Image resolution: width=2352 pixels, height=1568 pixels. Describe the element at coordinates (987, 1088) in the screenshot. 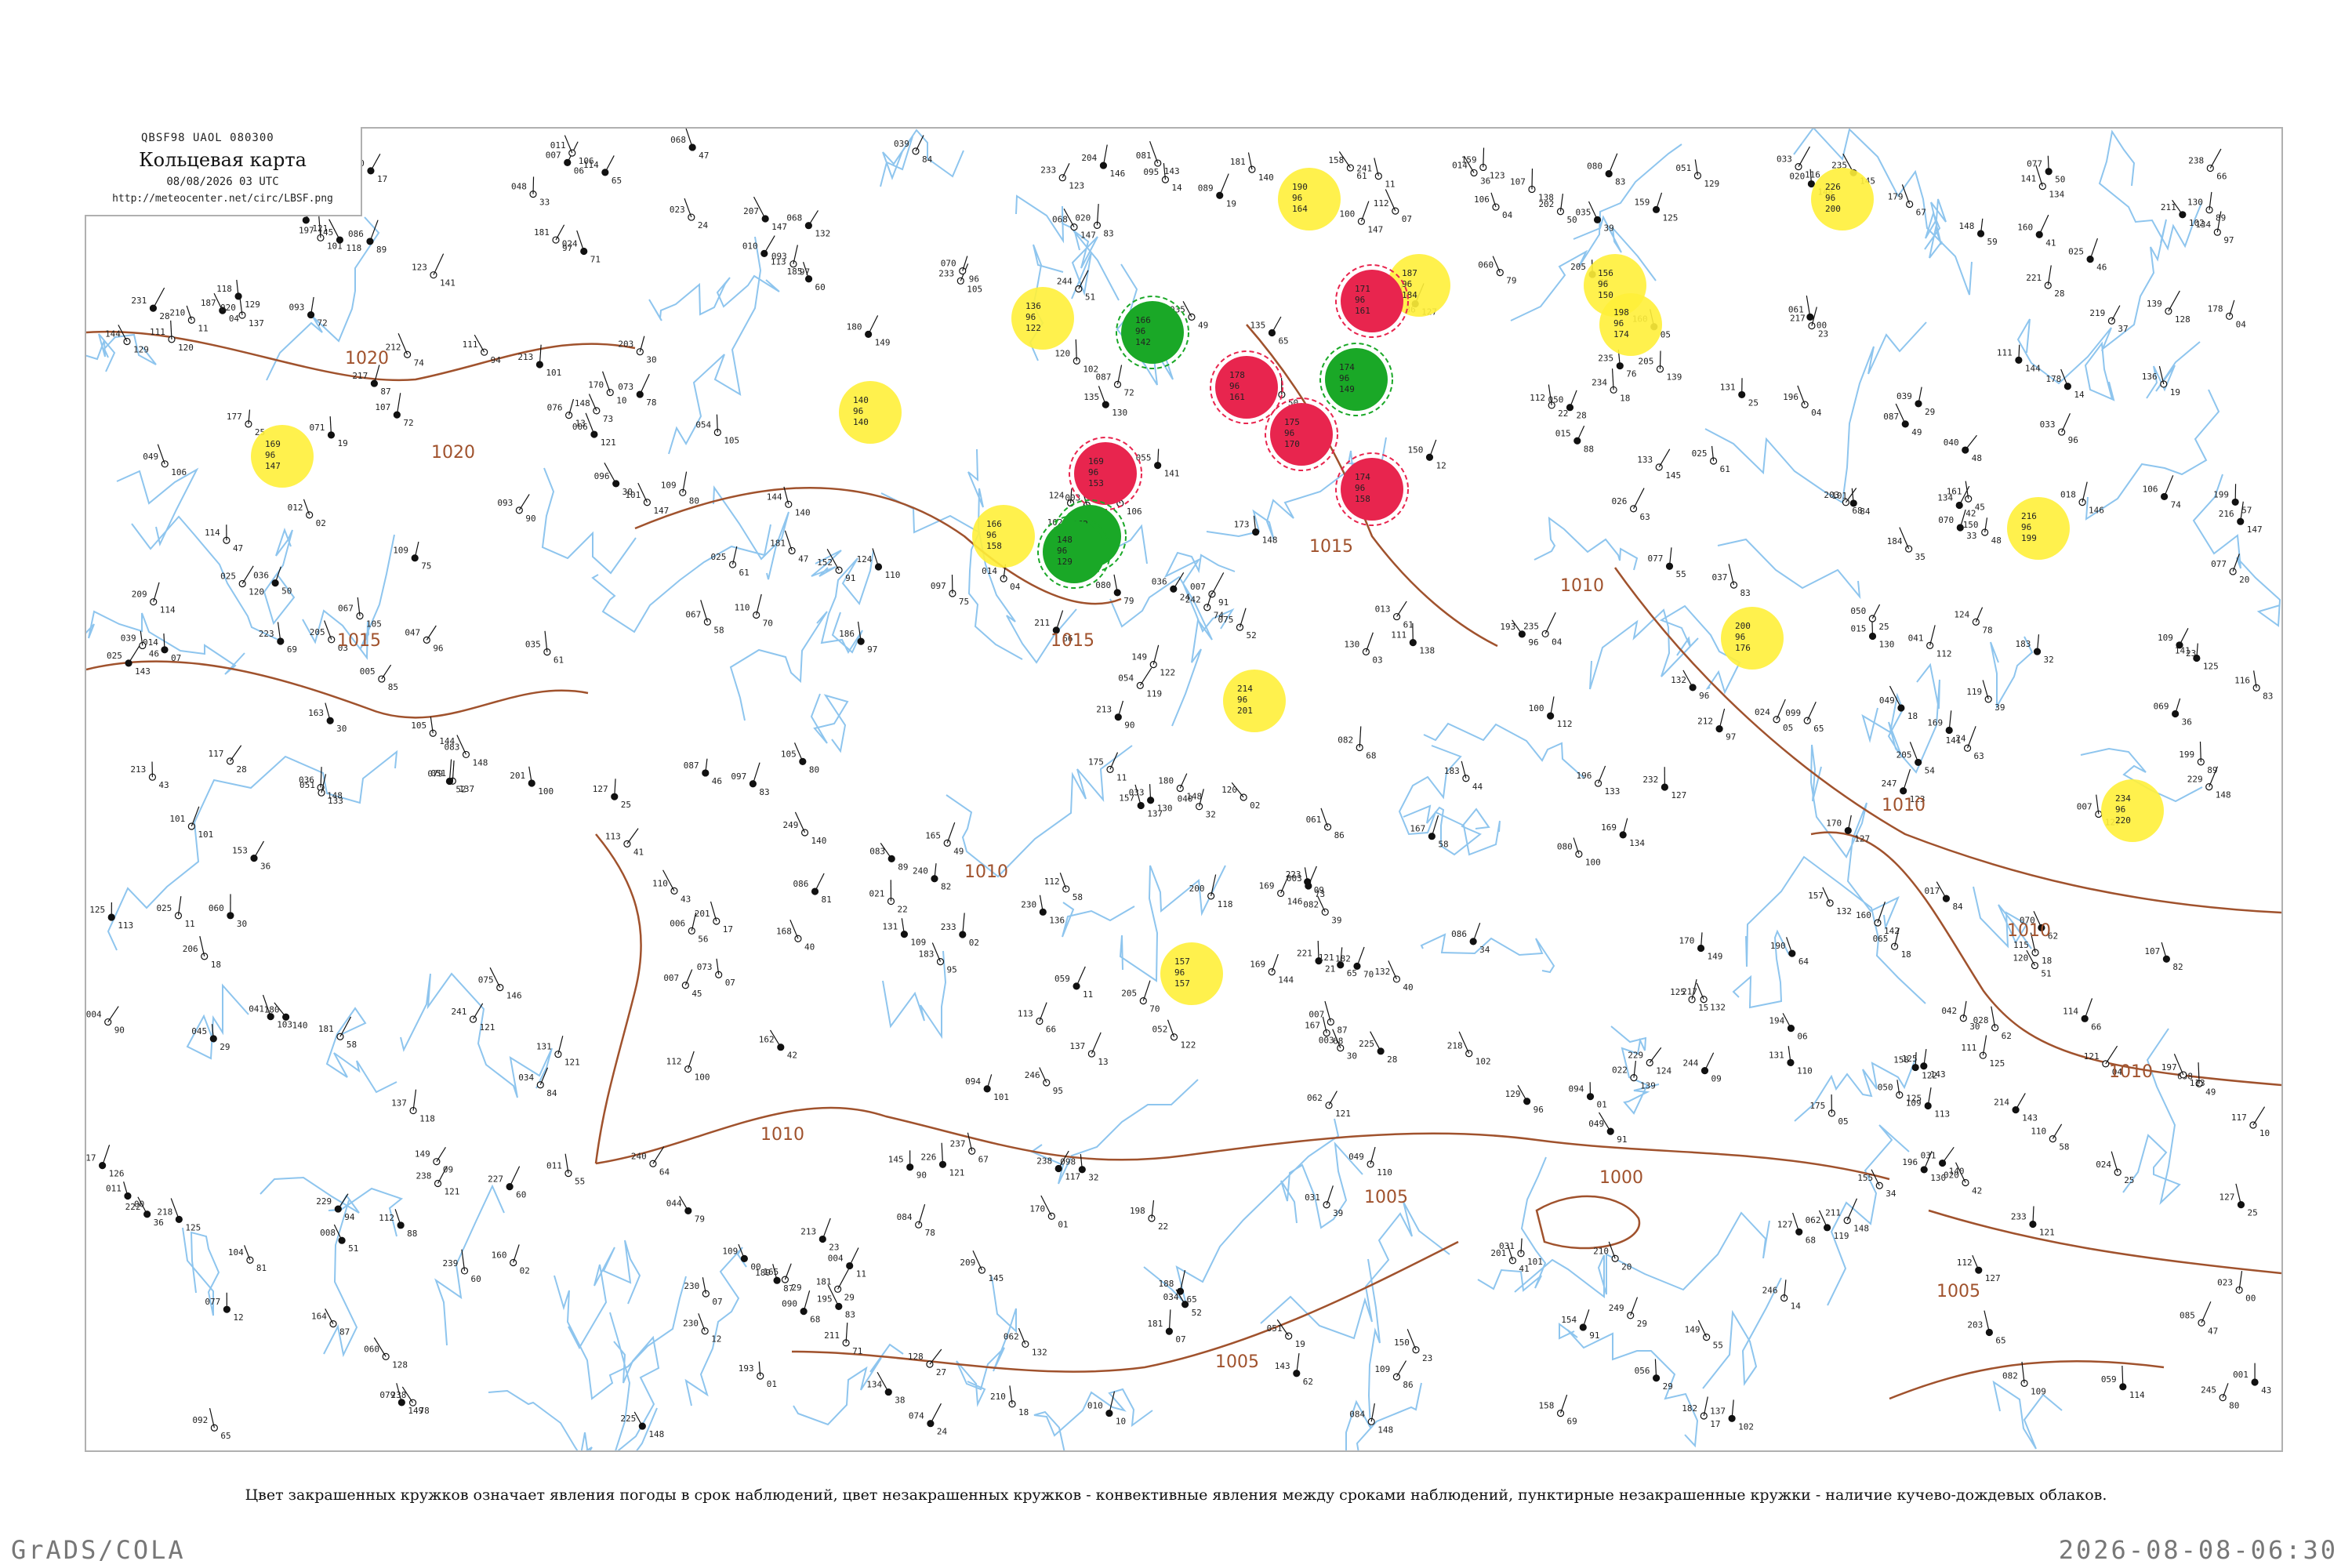

I see `station-plot: 094 101` at that location.